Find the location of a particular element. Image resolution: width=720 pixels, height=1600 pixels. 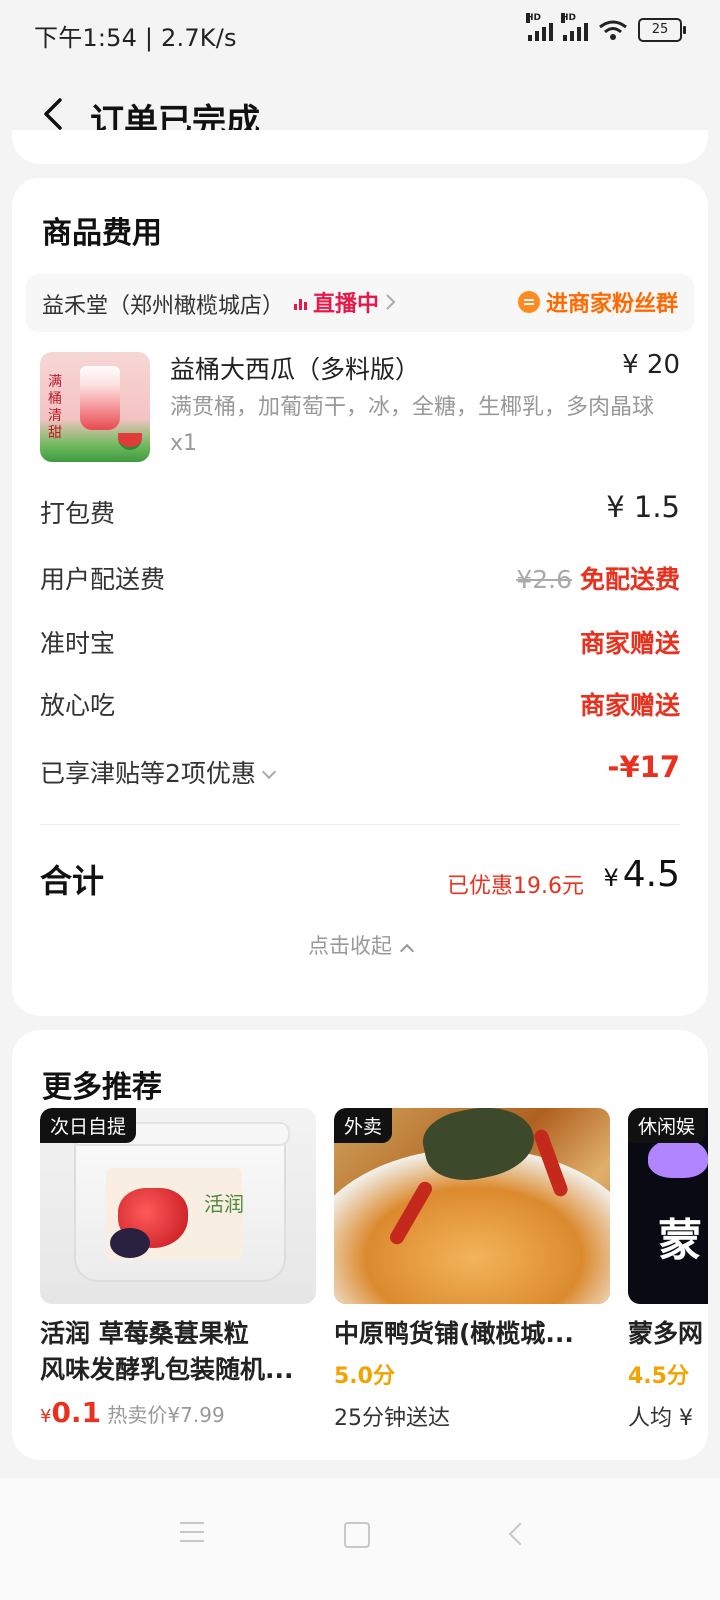

fee-row-safe-eat: 放心吃 商家赠送 is located at coordinates (360, 706).